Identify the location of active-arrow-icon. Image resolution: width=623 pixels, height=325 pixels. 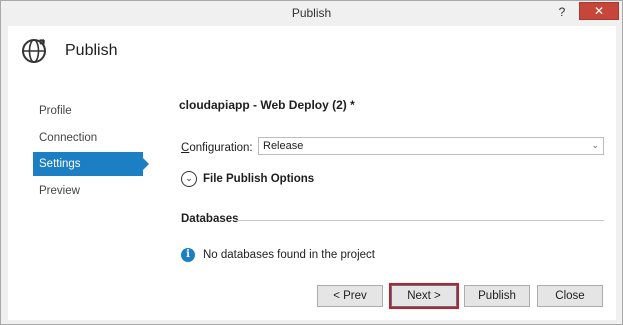
(146, 164).